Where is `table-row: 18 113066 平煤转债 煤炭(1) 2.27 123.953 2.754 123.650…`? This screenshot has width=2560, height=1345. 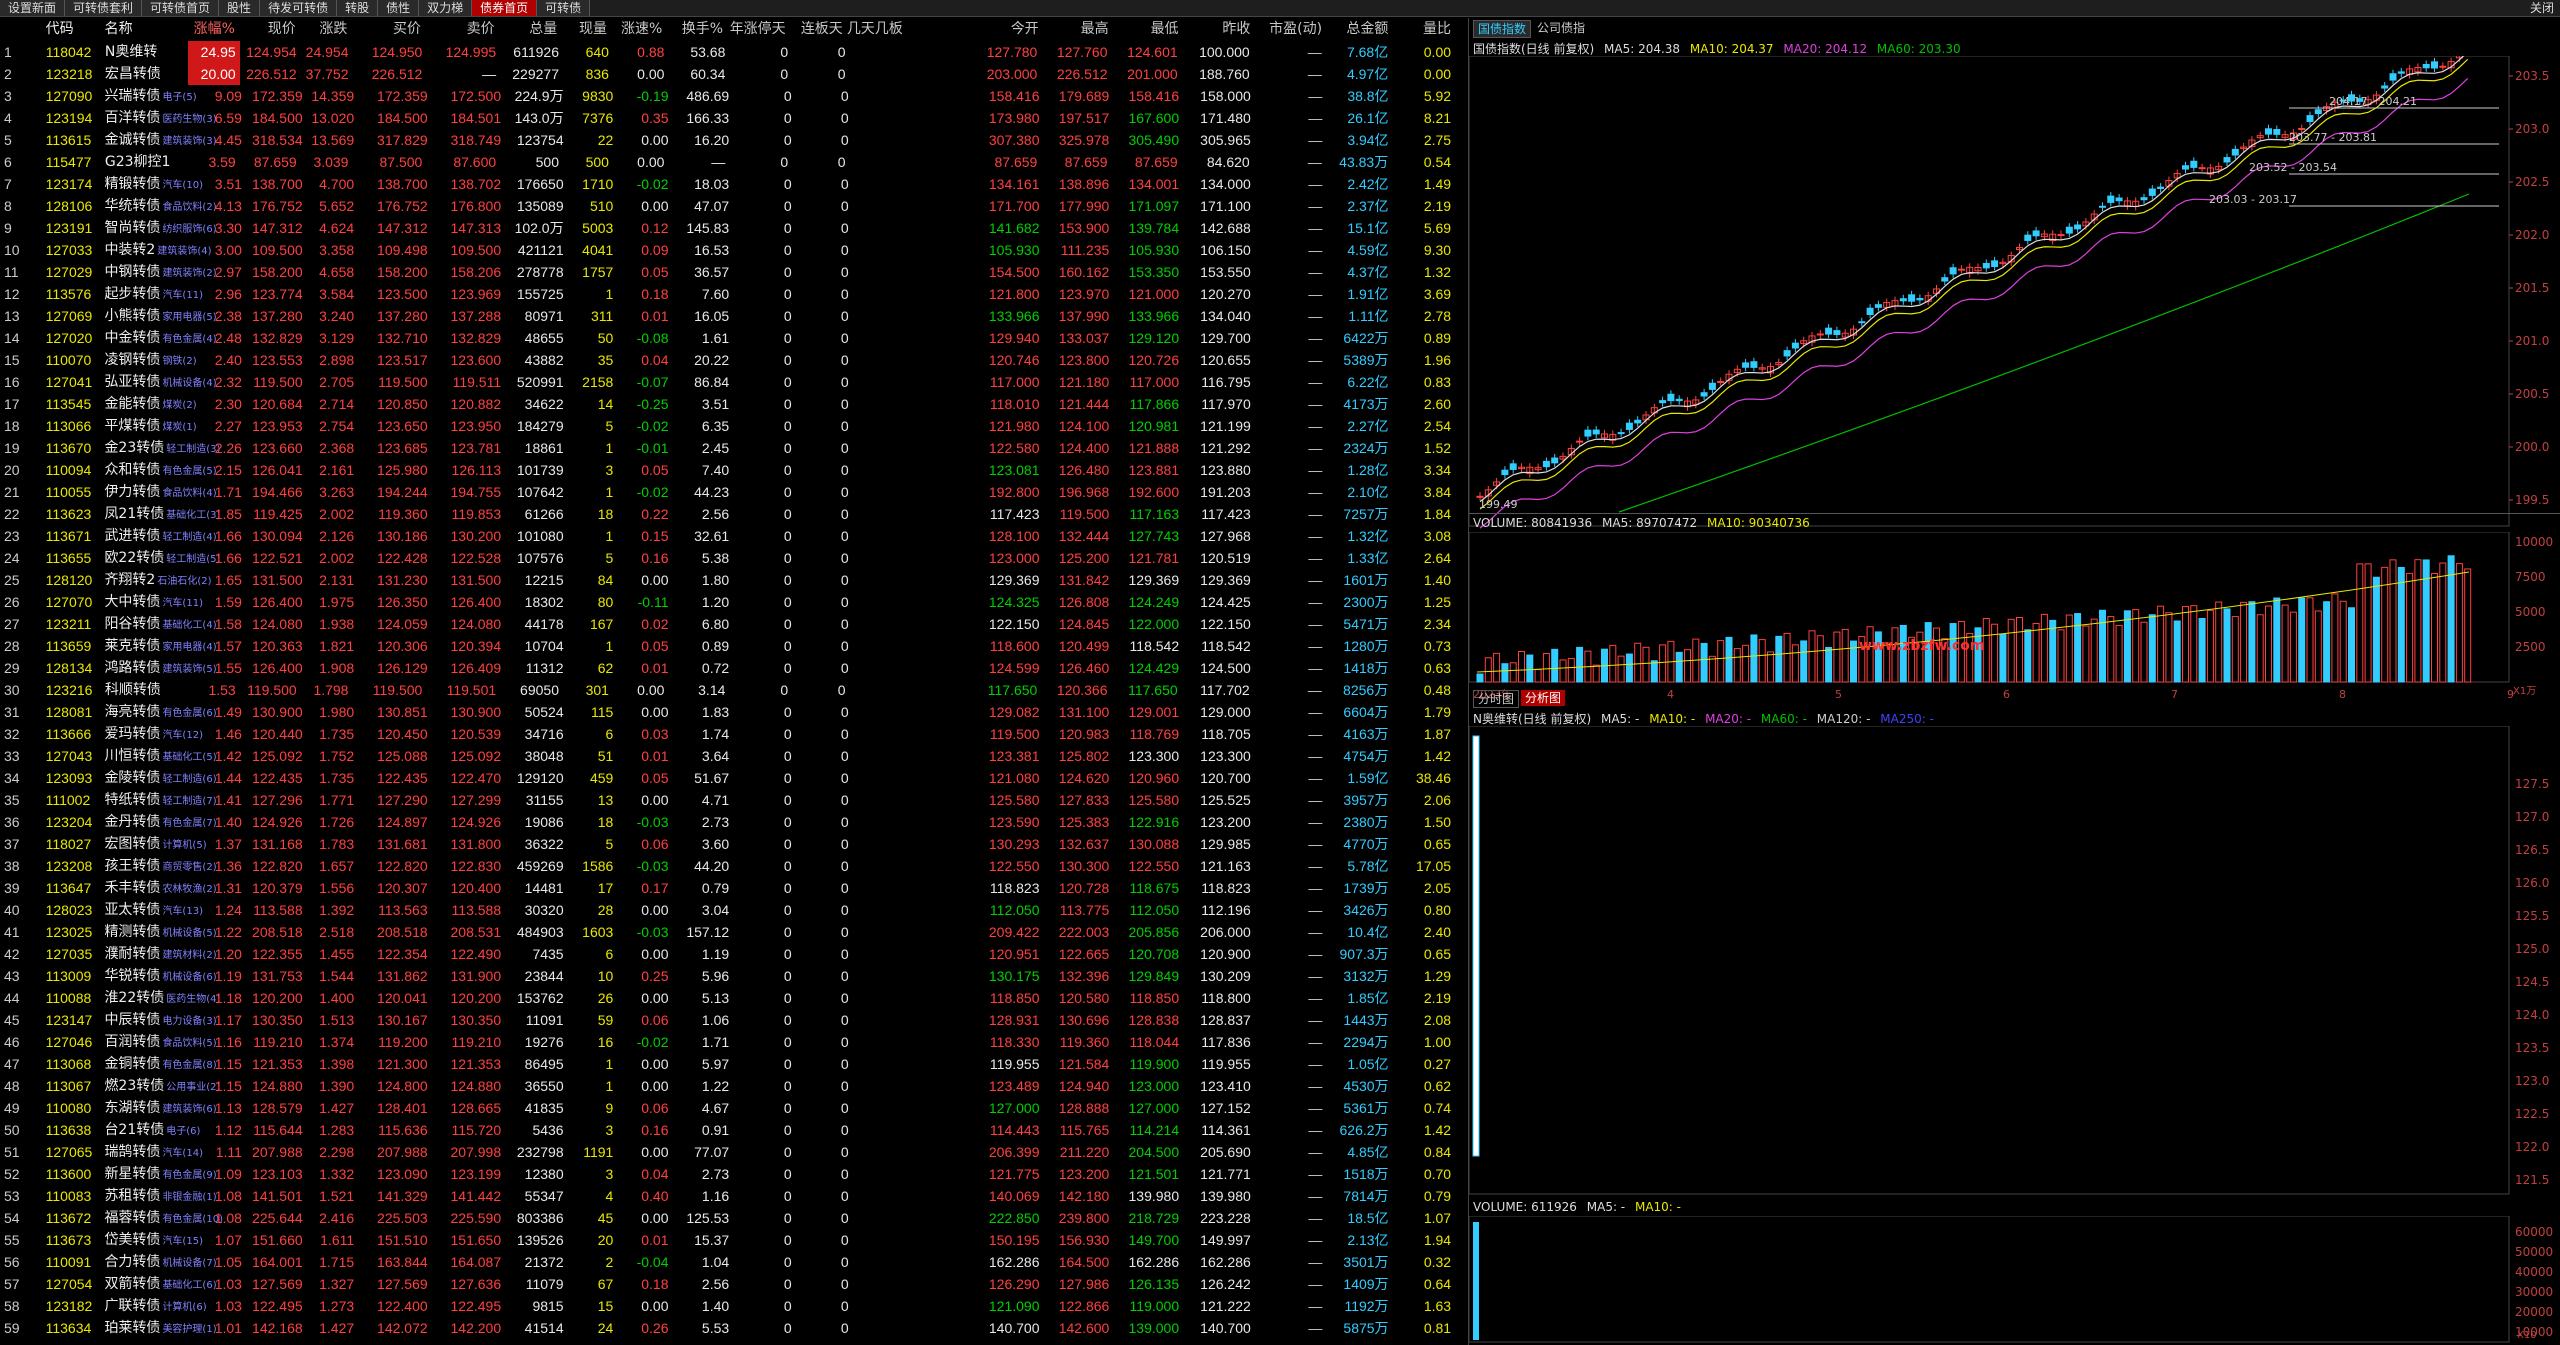
table-row: 18 113066 平煤转债 煤炭(1) 2.27 123.953 2.754 123.650… is located at coordinates (727, 426).